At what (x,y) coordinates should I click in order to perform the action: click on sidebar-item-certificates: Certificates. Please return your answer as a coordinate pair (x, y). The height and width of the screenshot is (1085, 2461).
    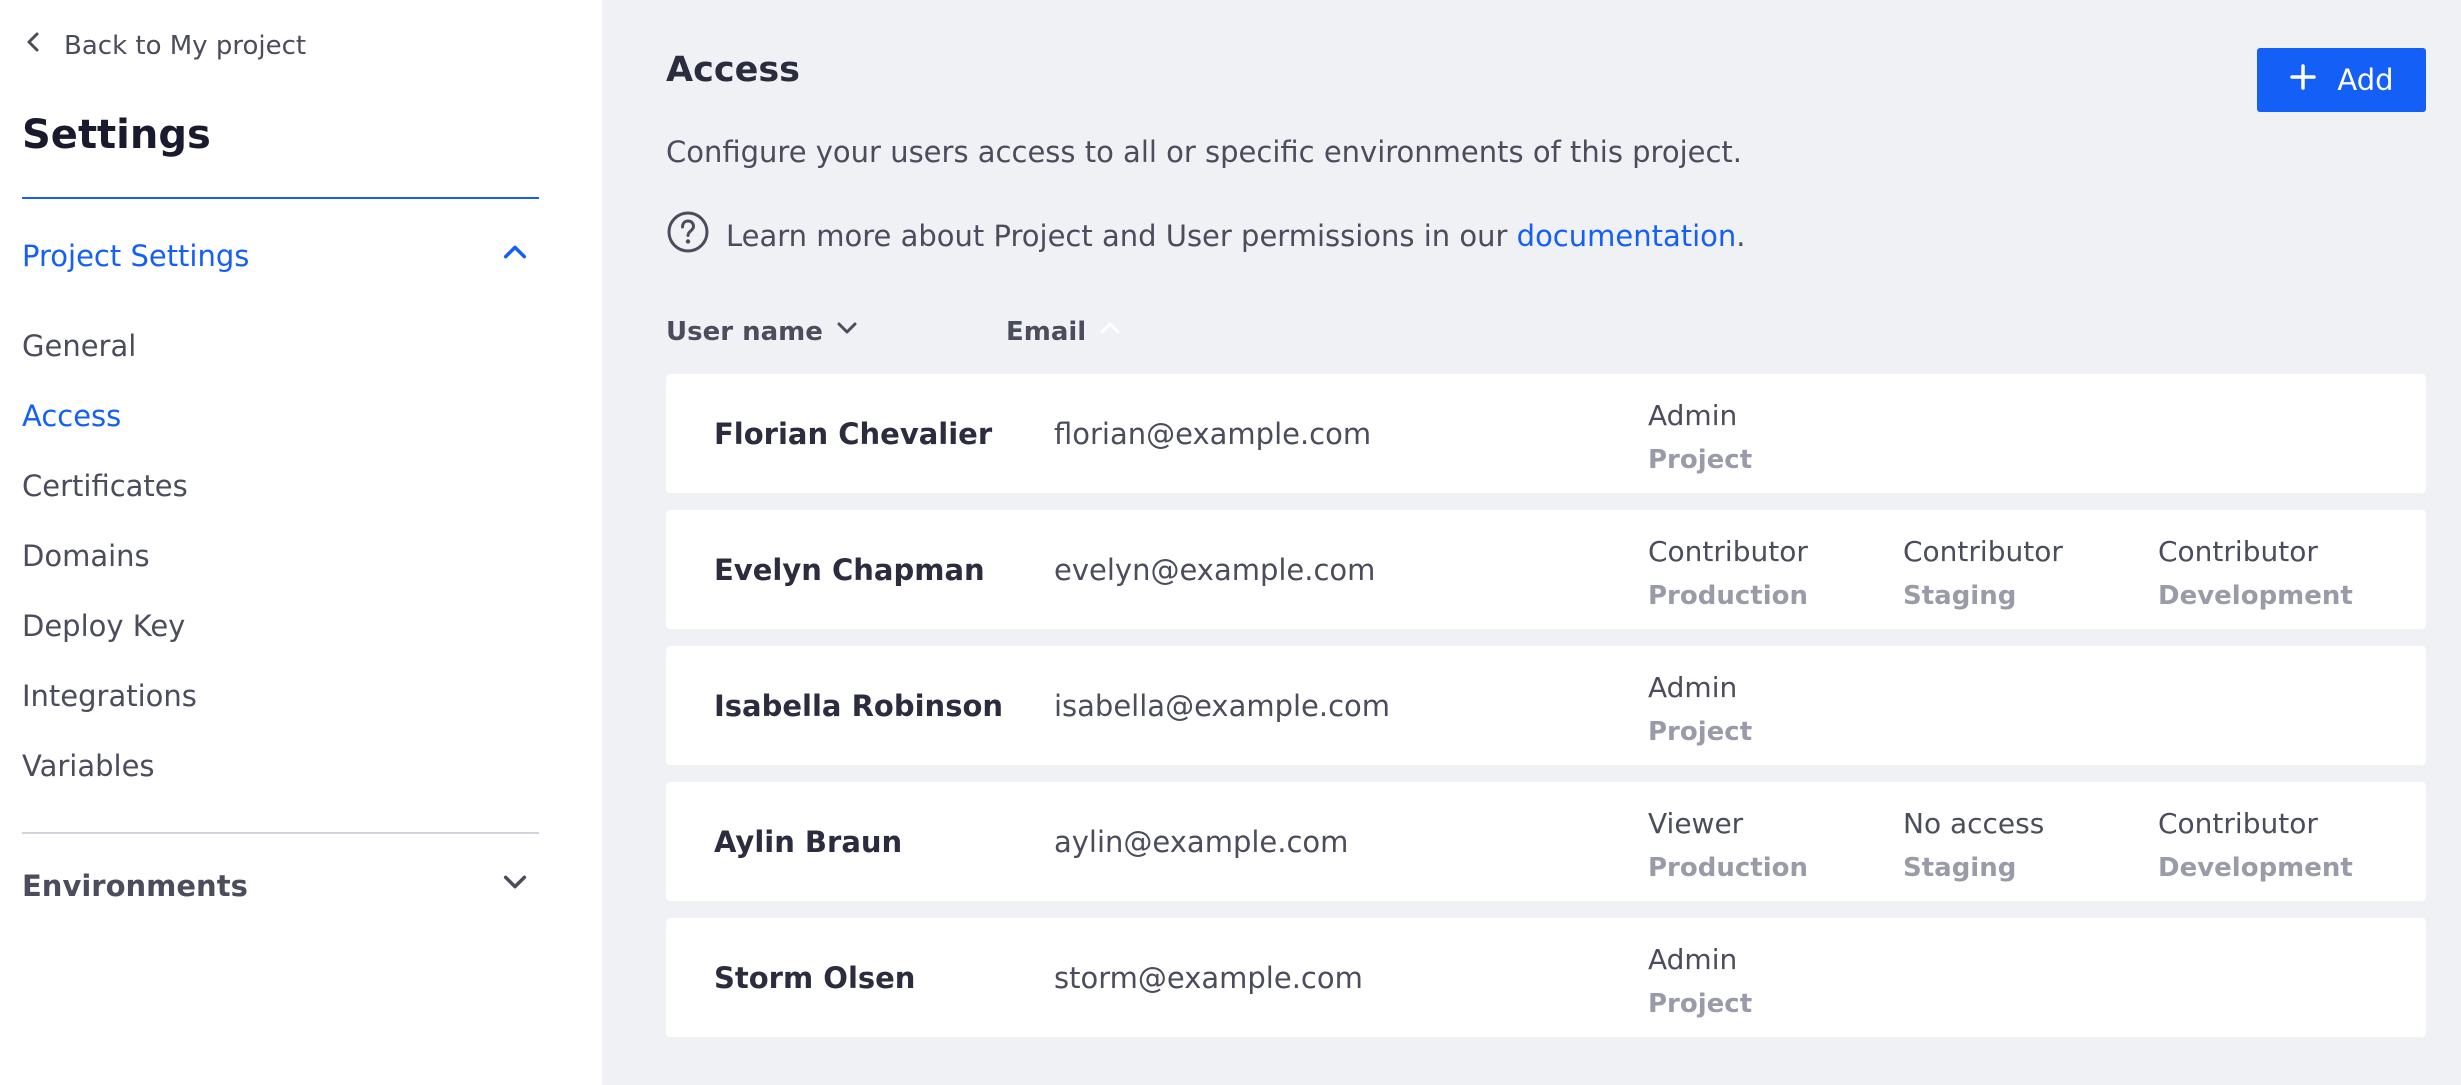
    Looking at the image, I should click on (109, 495).